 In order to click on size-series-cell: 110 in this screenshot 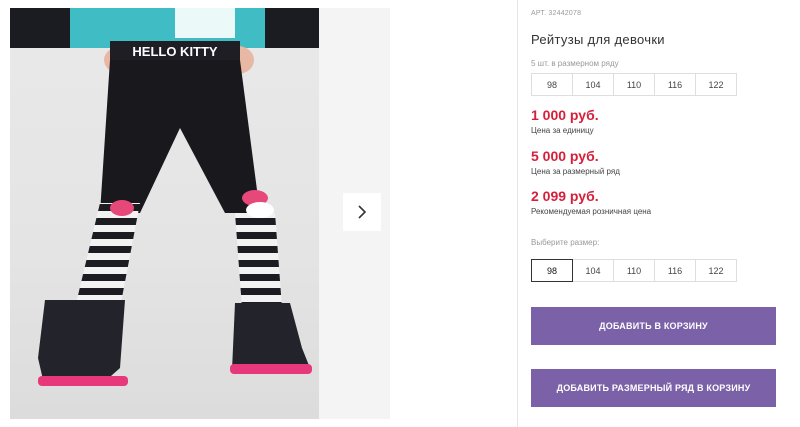, I will do `click(634, 84)`.